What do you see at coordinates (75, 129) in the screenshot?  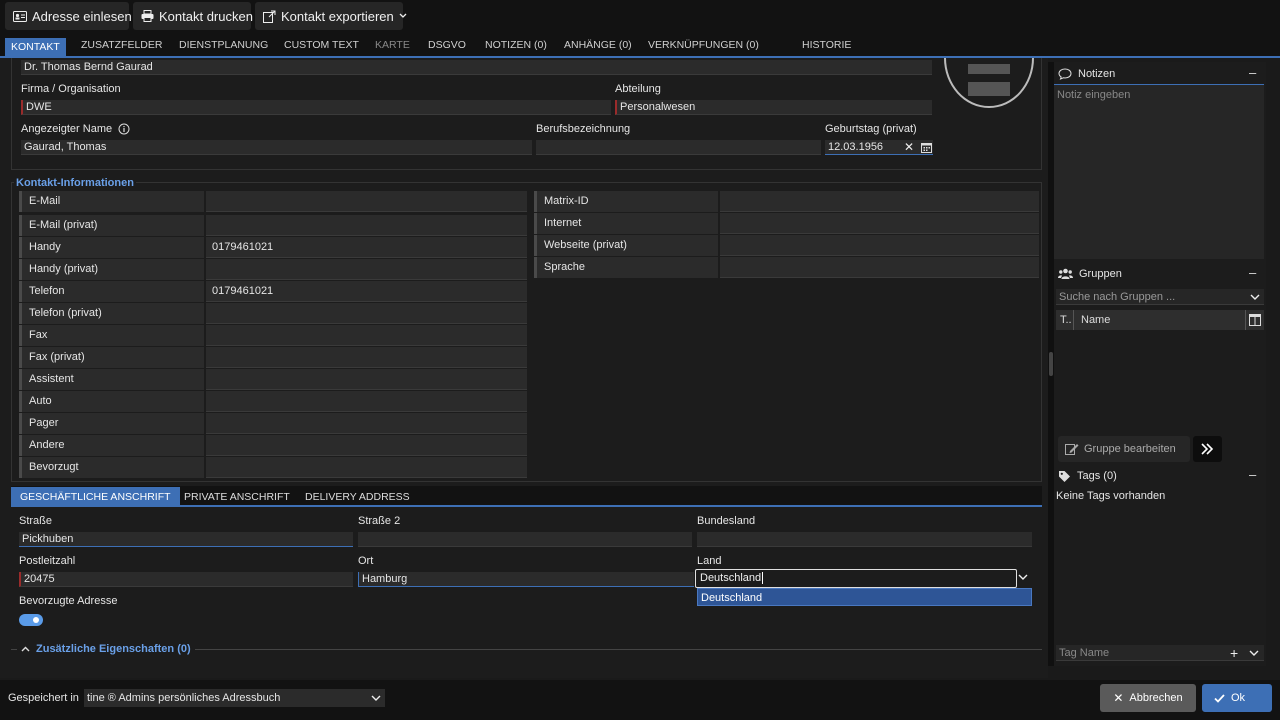 I see `display-name-label-wrap: Angezeigter Name` at bounding box center [75, 129].